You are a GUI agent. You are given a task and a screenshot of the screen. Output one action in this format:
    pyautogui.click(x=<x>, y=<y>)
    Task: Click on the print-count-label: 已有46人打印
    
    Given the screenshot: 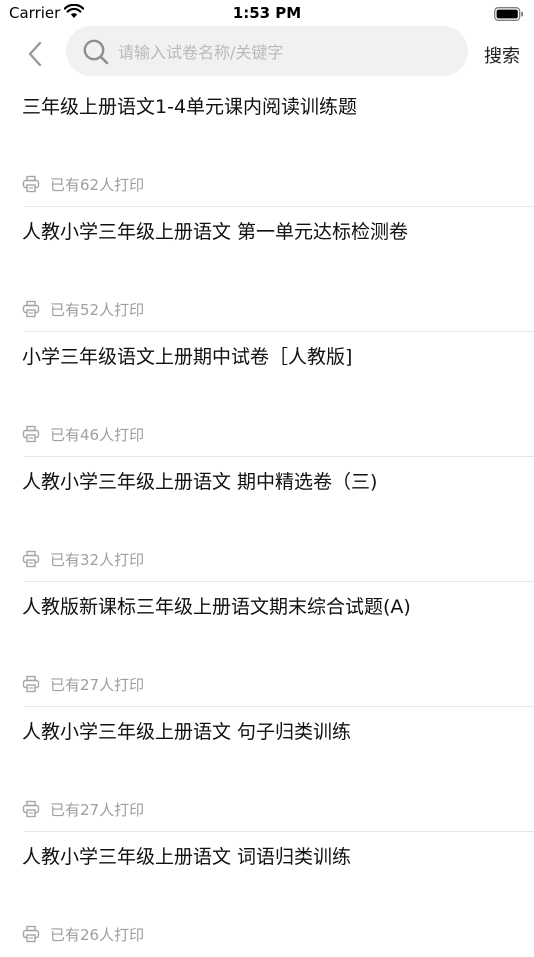 What is the action you would take?
    pyautogui.click(x=97, y=434)
    